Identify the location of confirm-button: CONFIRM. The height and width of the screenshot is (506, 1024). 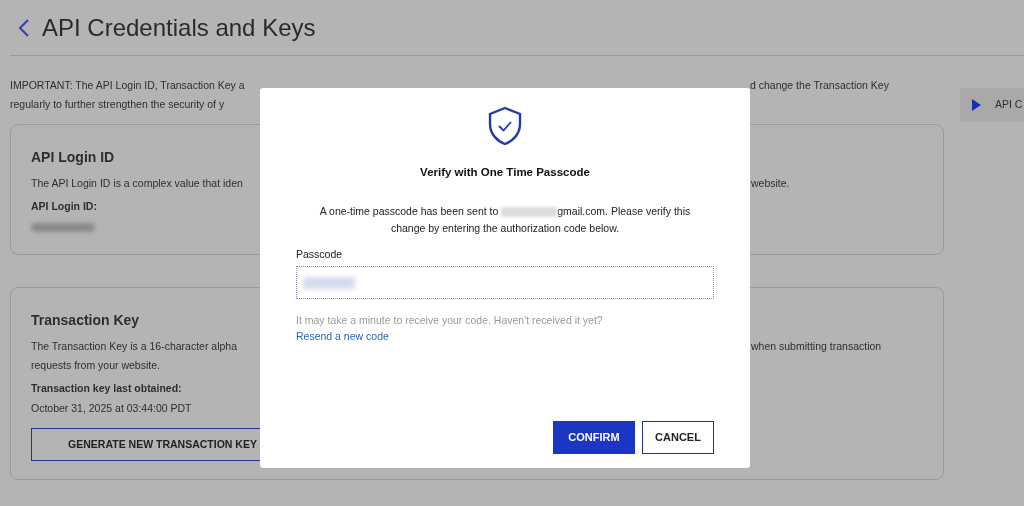
(594, 437).